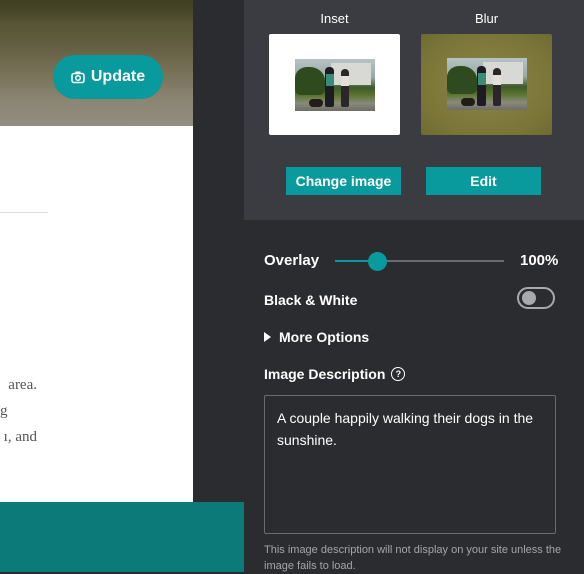  Describe the element at coordinates (334, 18) in the screenshot. I see `style-label-inset: Inset` at that location.